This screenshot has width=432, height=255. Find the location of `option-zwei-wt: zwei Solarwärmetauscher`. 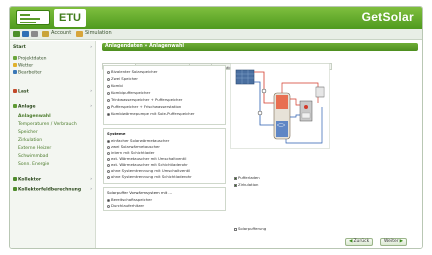

option-zwei-wt: zwei Solarwärmetauscher is located at coordinates (133, 146).